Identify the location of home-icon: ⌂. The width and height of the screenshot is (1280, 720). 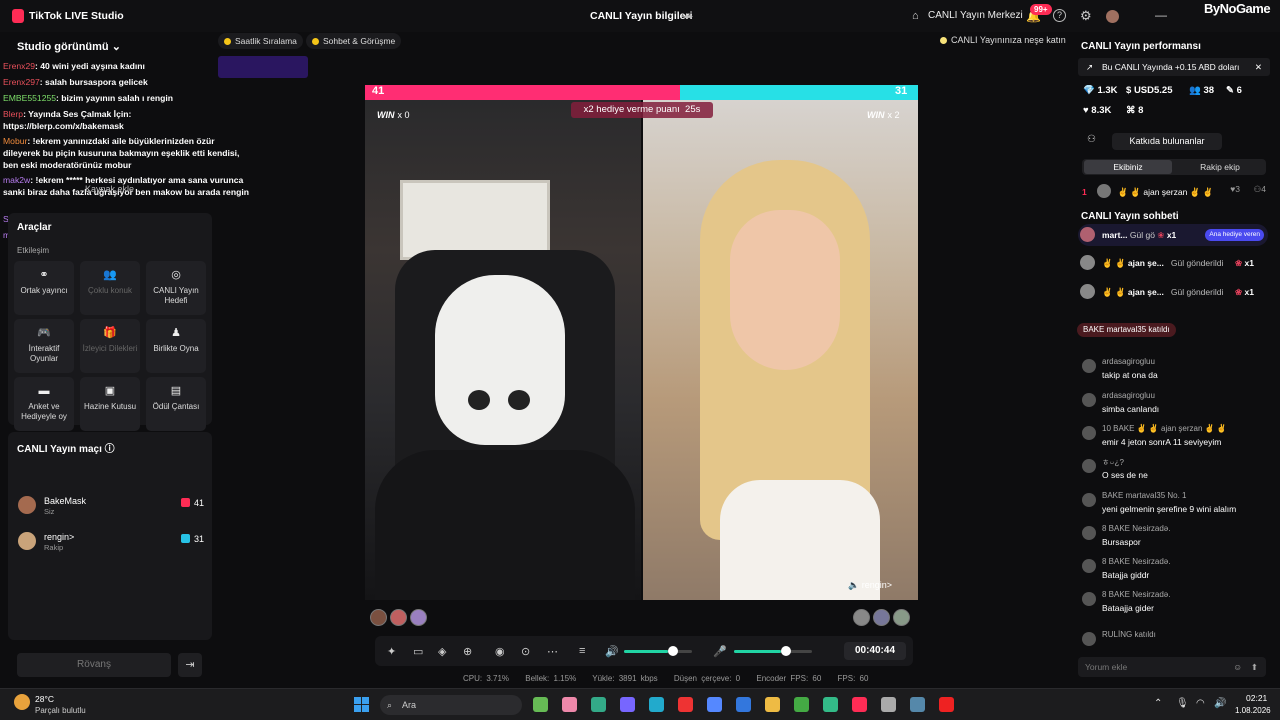
(915, 16).